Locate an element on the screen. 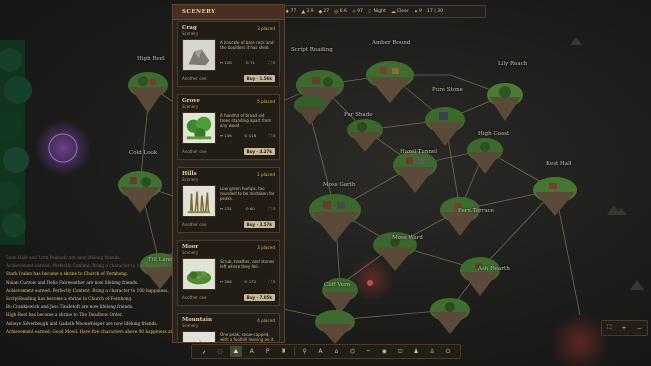  pin-tool-icon: ⚲ is located at coordinates (305, 351).